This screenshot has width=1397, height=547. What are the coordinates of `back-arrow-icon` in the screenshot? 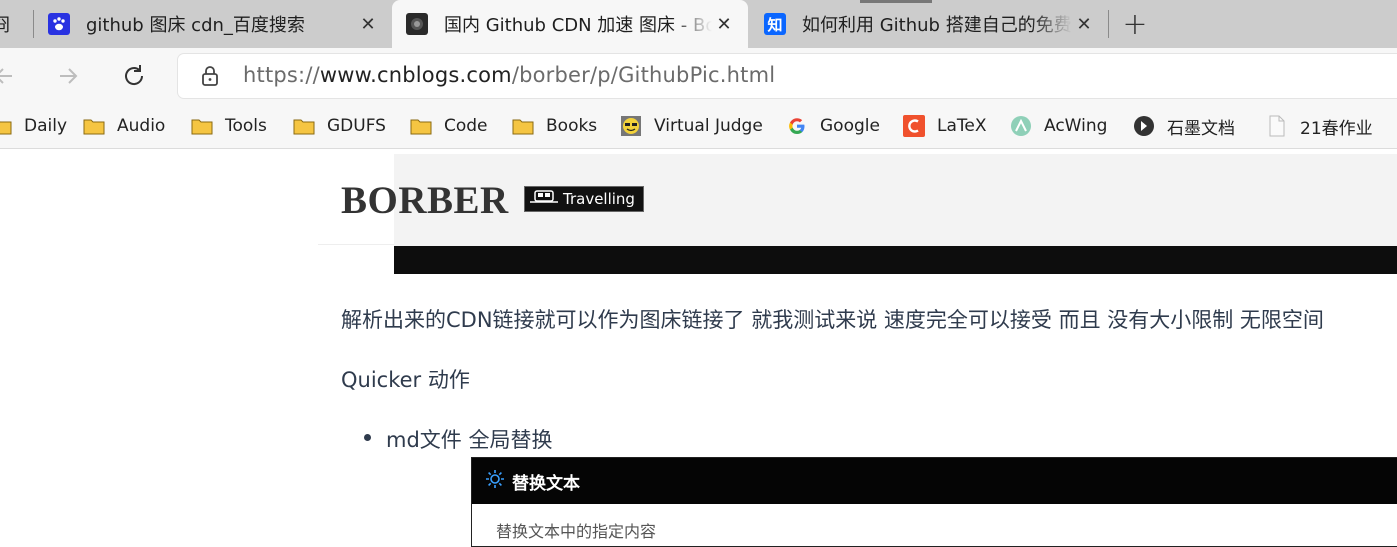 It's located at (10, 76).